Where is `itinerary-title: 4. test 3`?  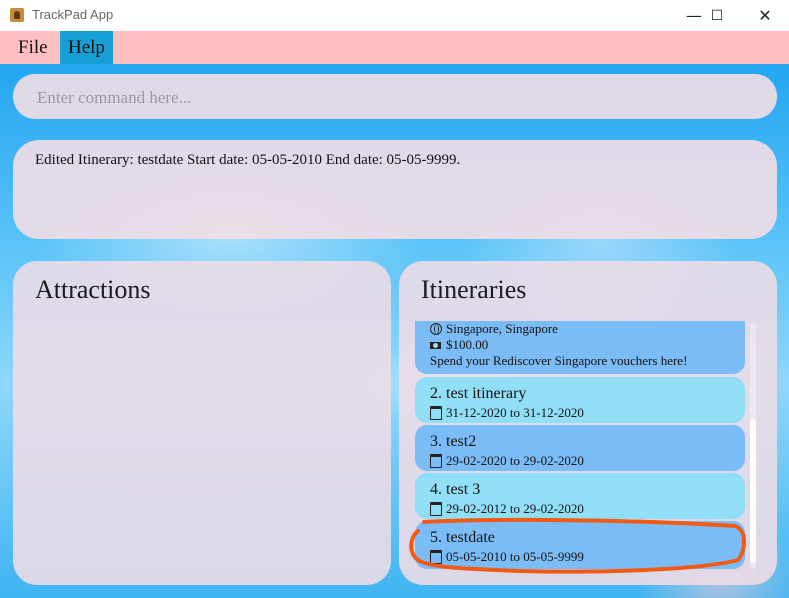 itinerary-title: 4. test 3 is located at coordinates (455, 489).